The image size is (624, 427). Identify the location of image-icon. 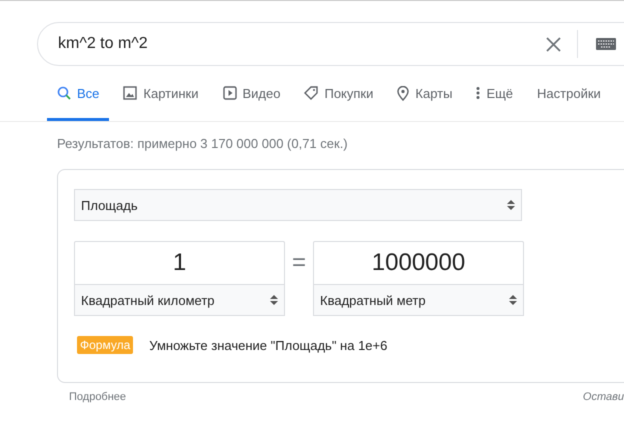
(130, 93).